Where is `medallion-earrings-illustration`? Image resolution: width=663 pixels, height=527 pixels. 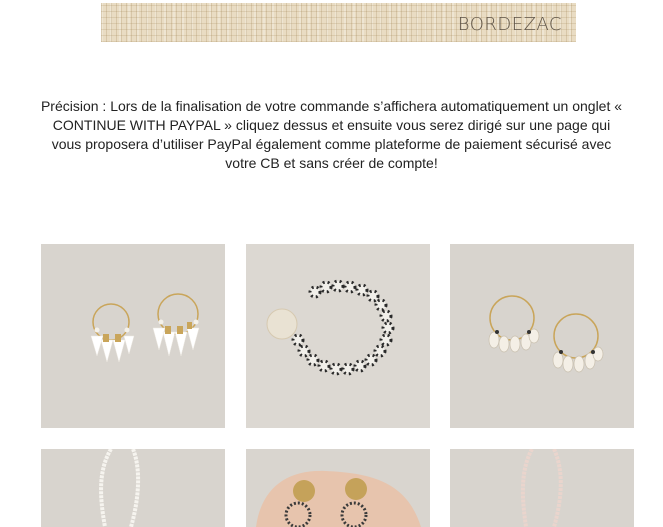 medallion-earrings-illustration is located at coordinates (338, 488).